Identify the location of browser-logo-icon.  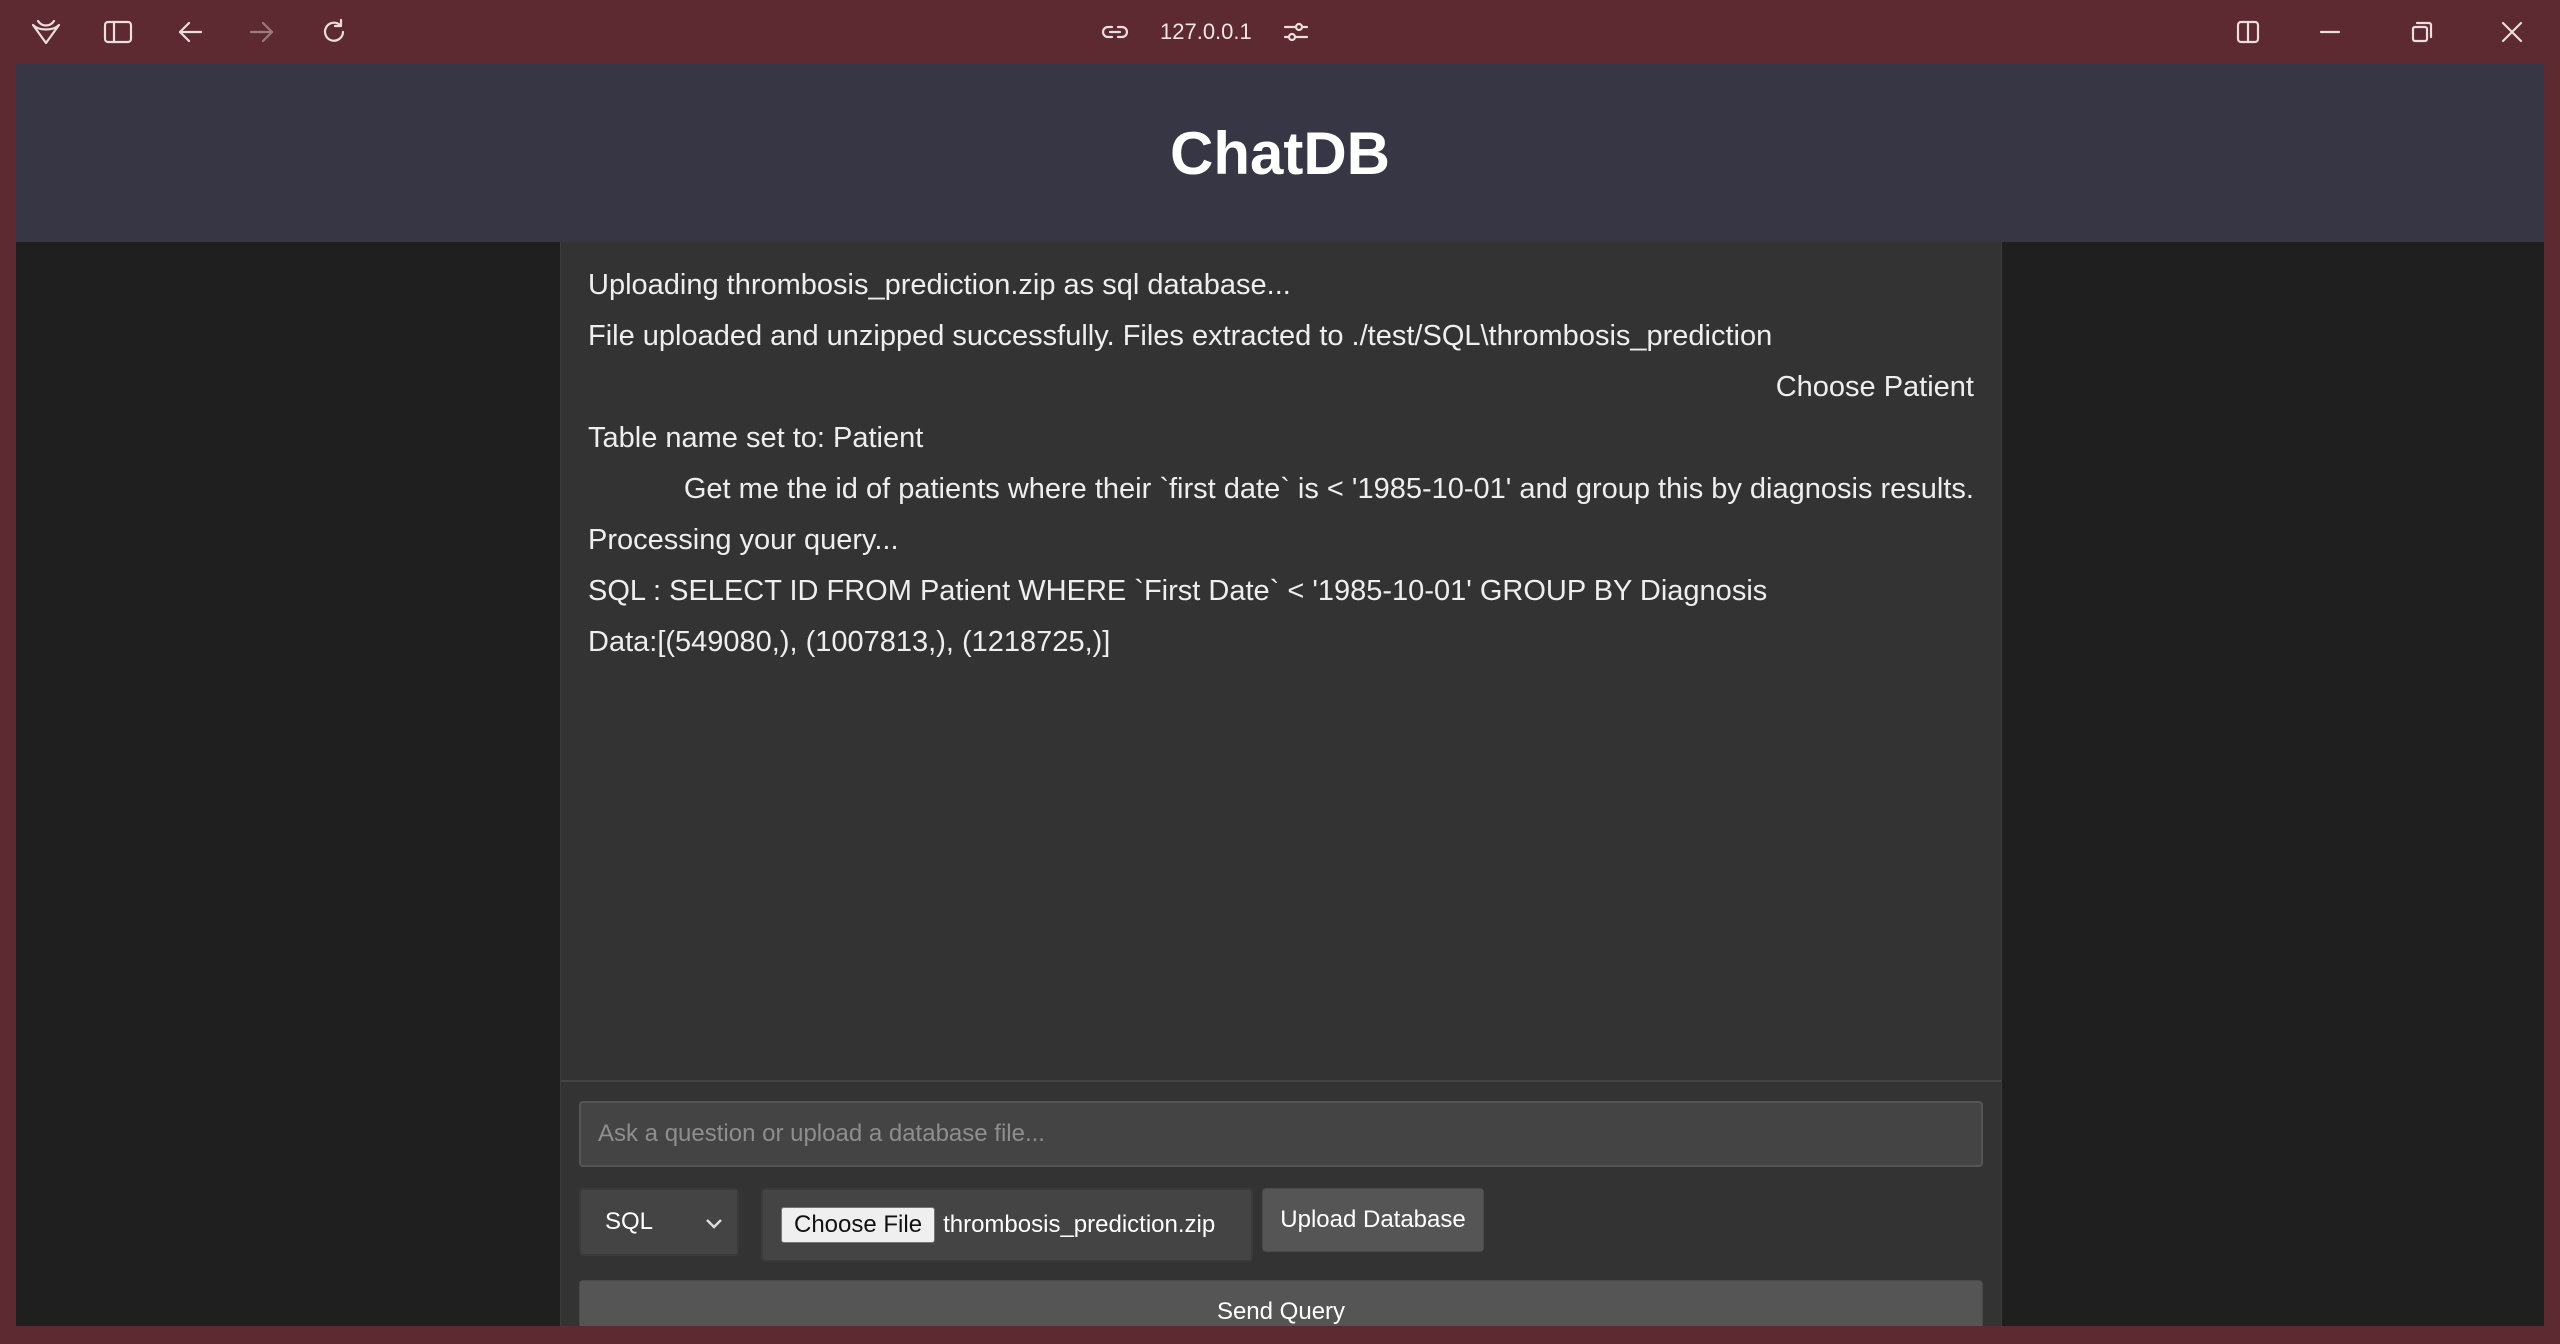
(46, 32).